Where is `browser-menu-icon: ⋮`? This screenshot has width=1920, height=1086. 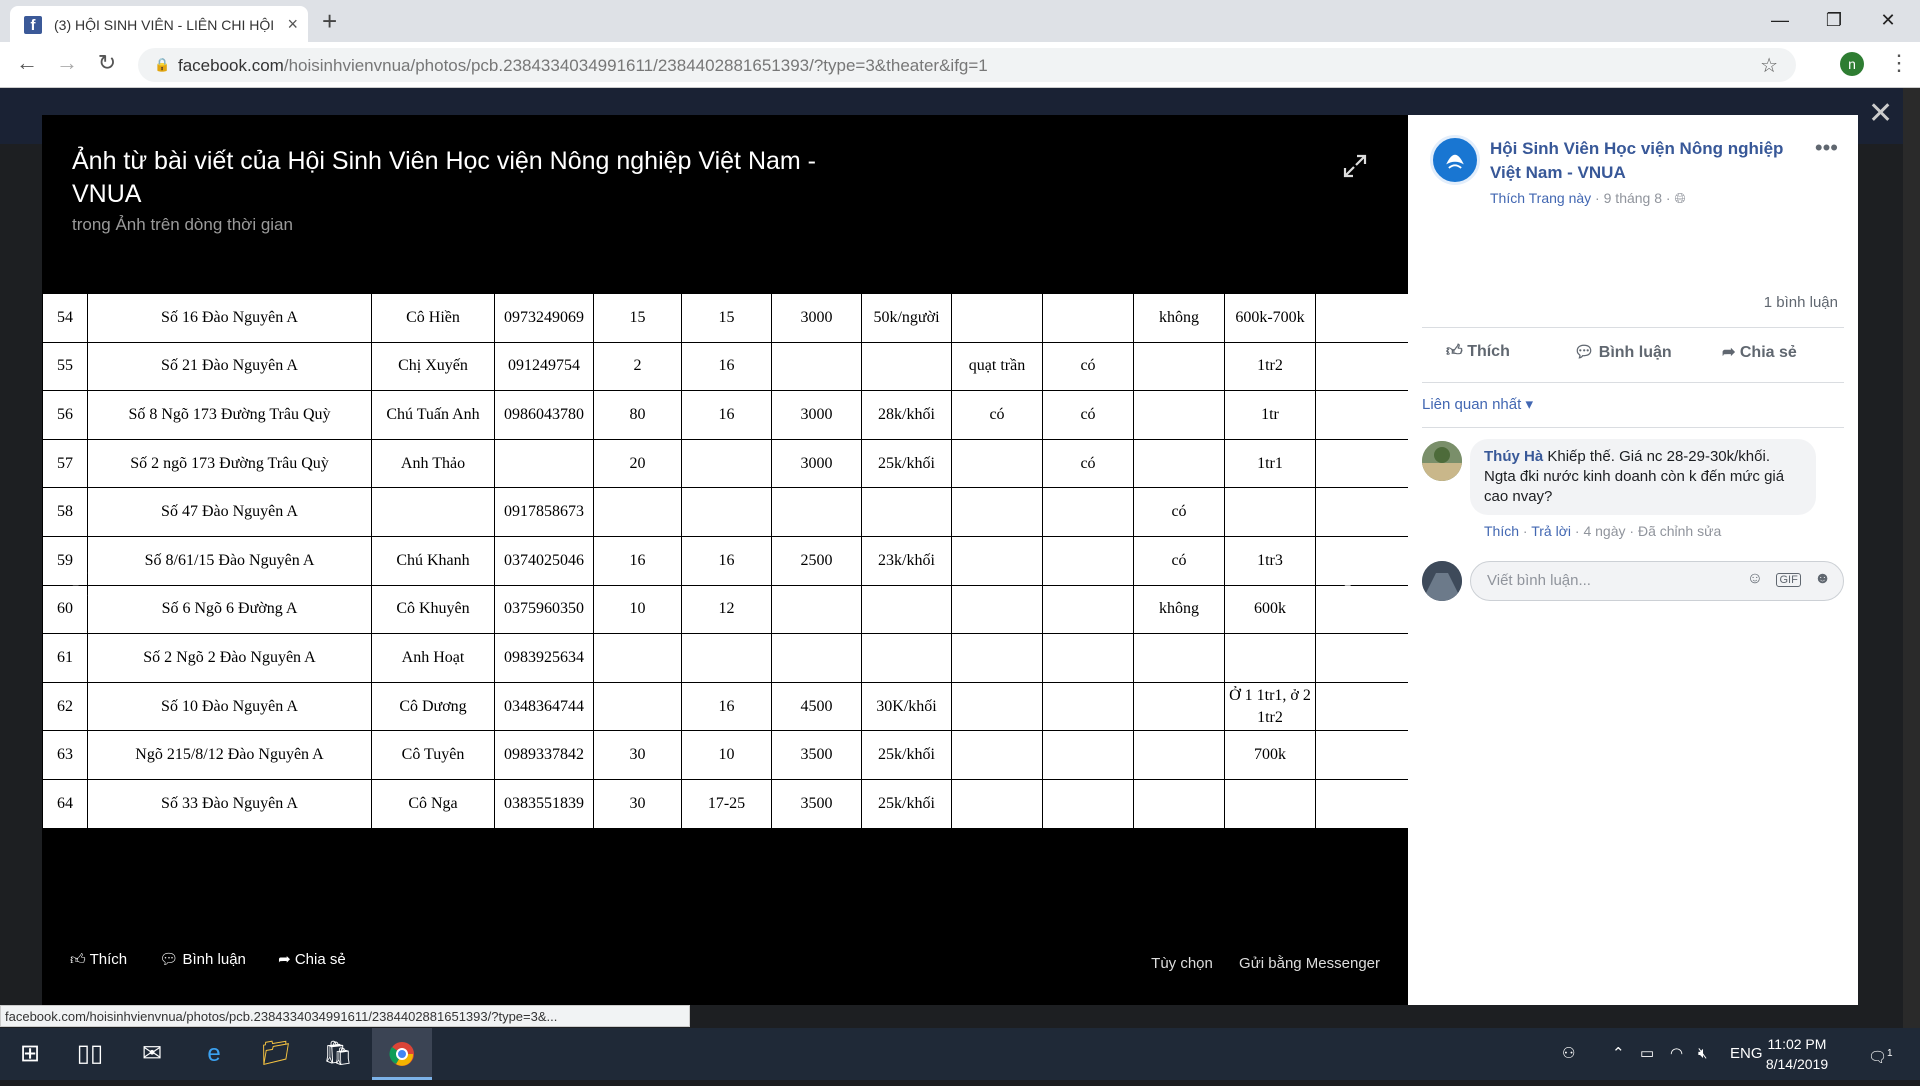 browser-menu-icon: ⋮ is located at coordinates (1899, 63).